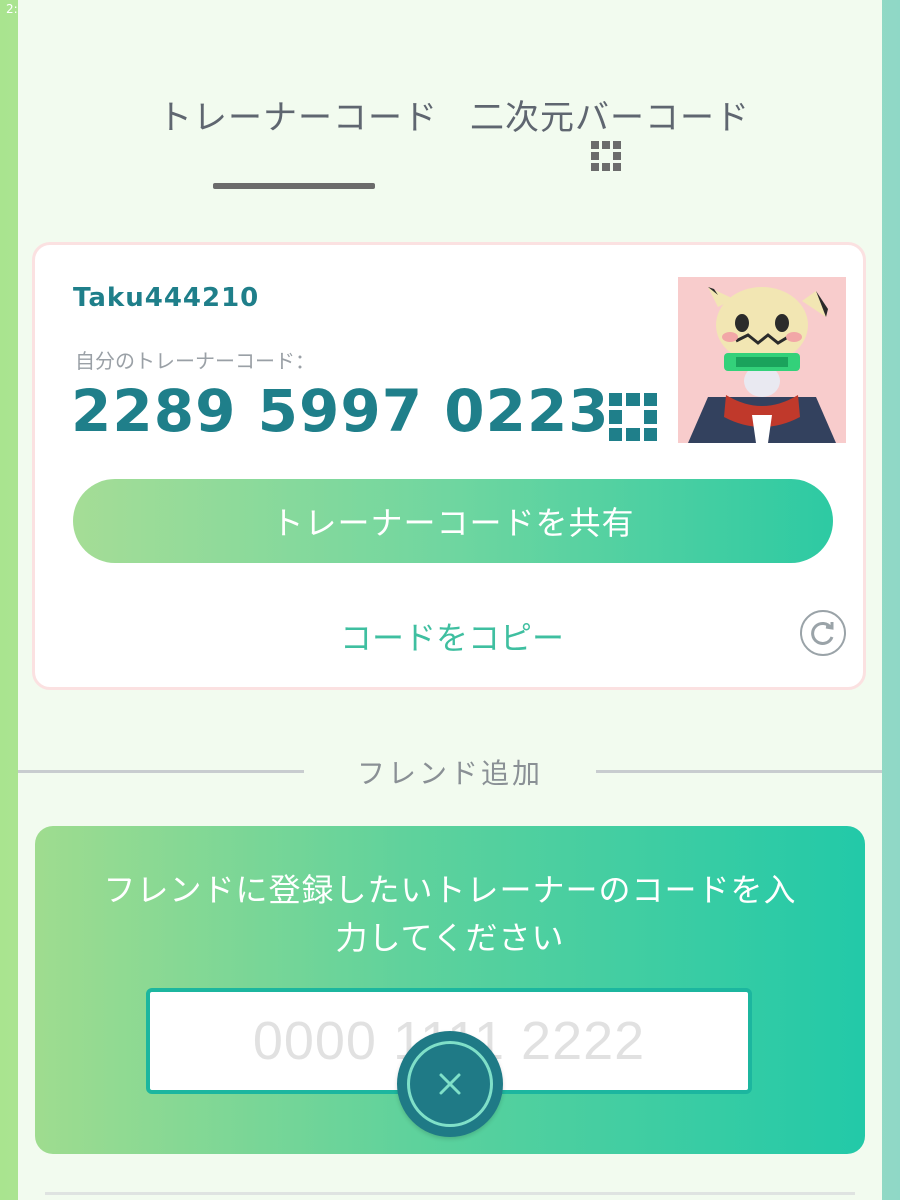 The height and width of the screenshot is (1200, 900). Describe the element at coordinates (452, 636) in the screenshot. I see `copy-code-button: コードをコピー` at that location.